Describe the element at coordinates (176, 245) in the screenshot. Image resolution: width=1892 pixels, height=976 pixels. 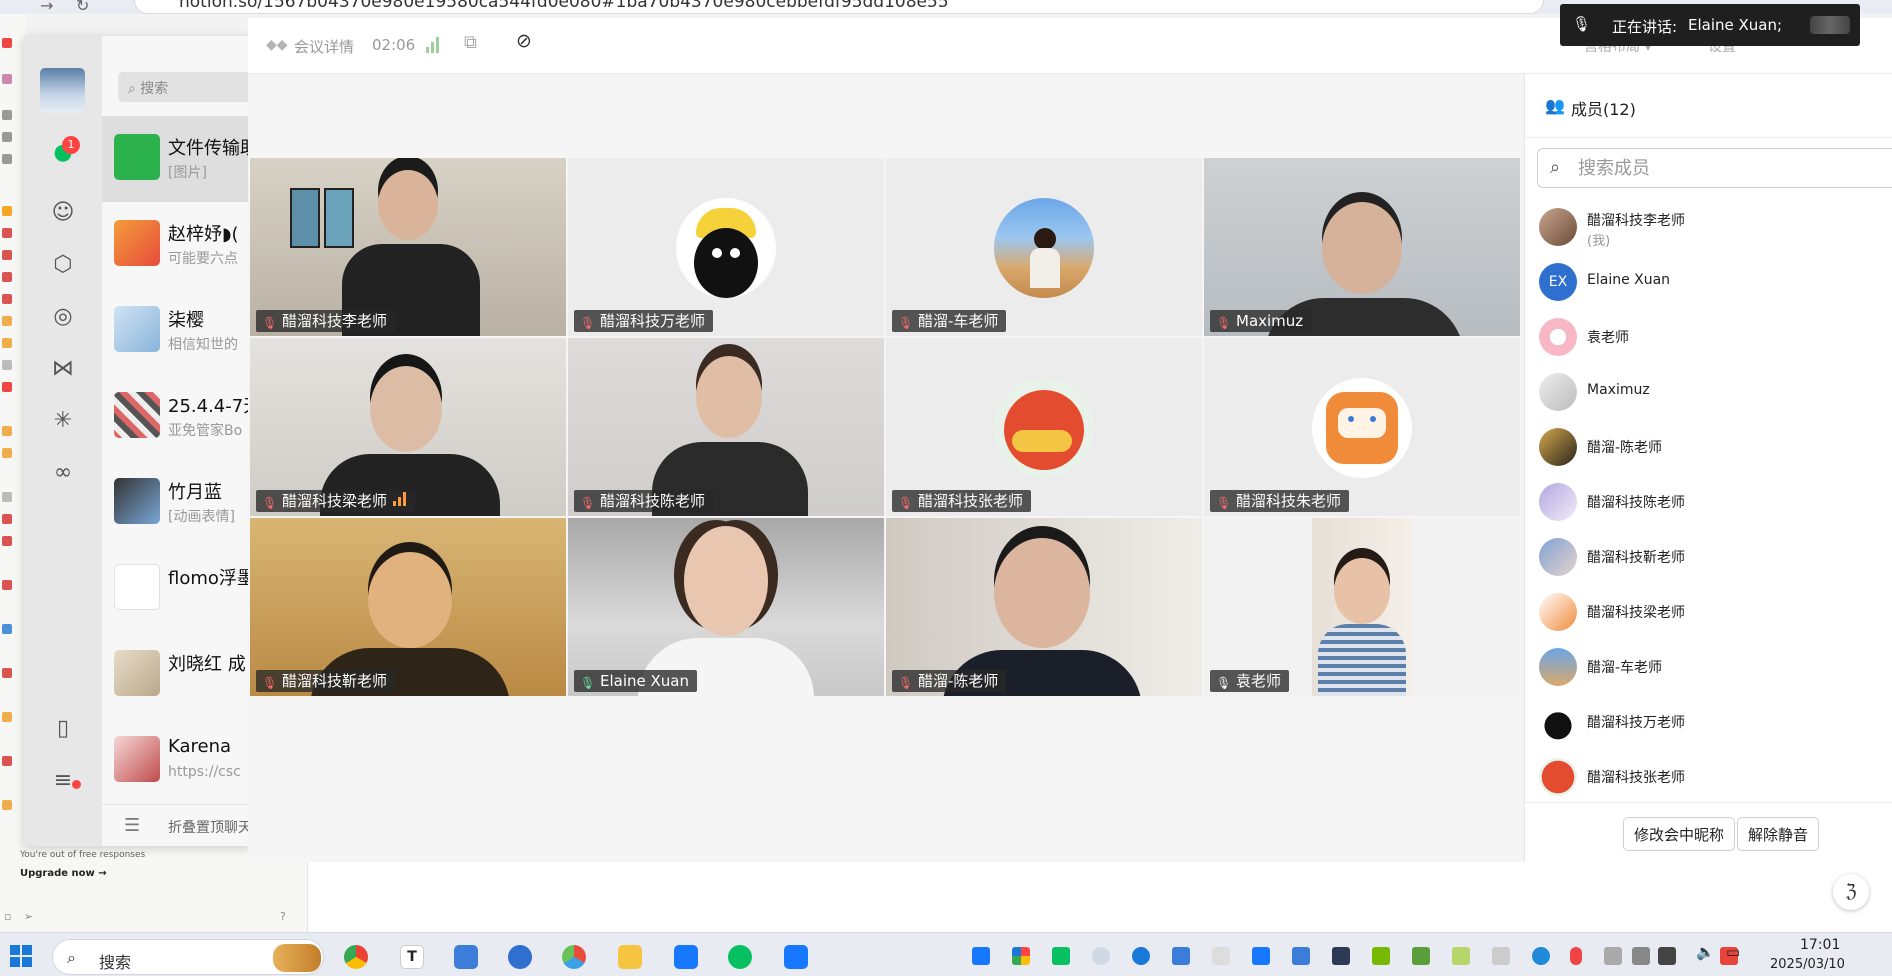
I see `chat-item: 赵梓妤◗( 可能要六点` at that location.